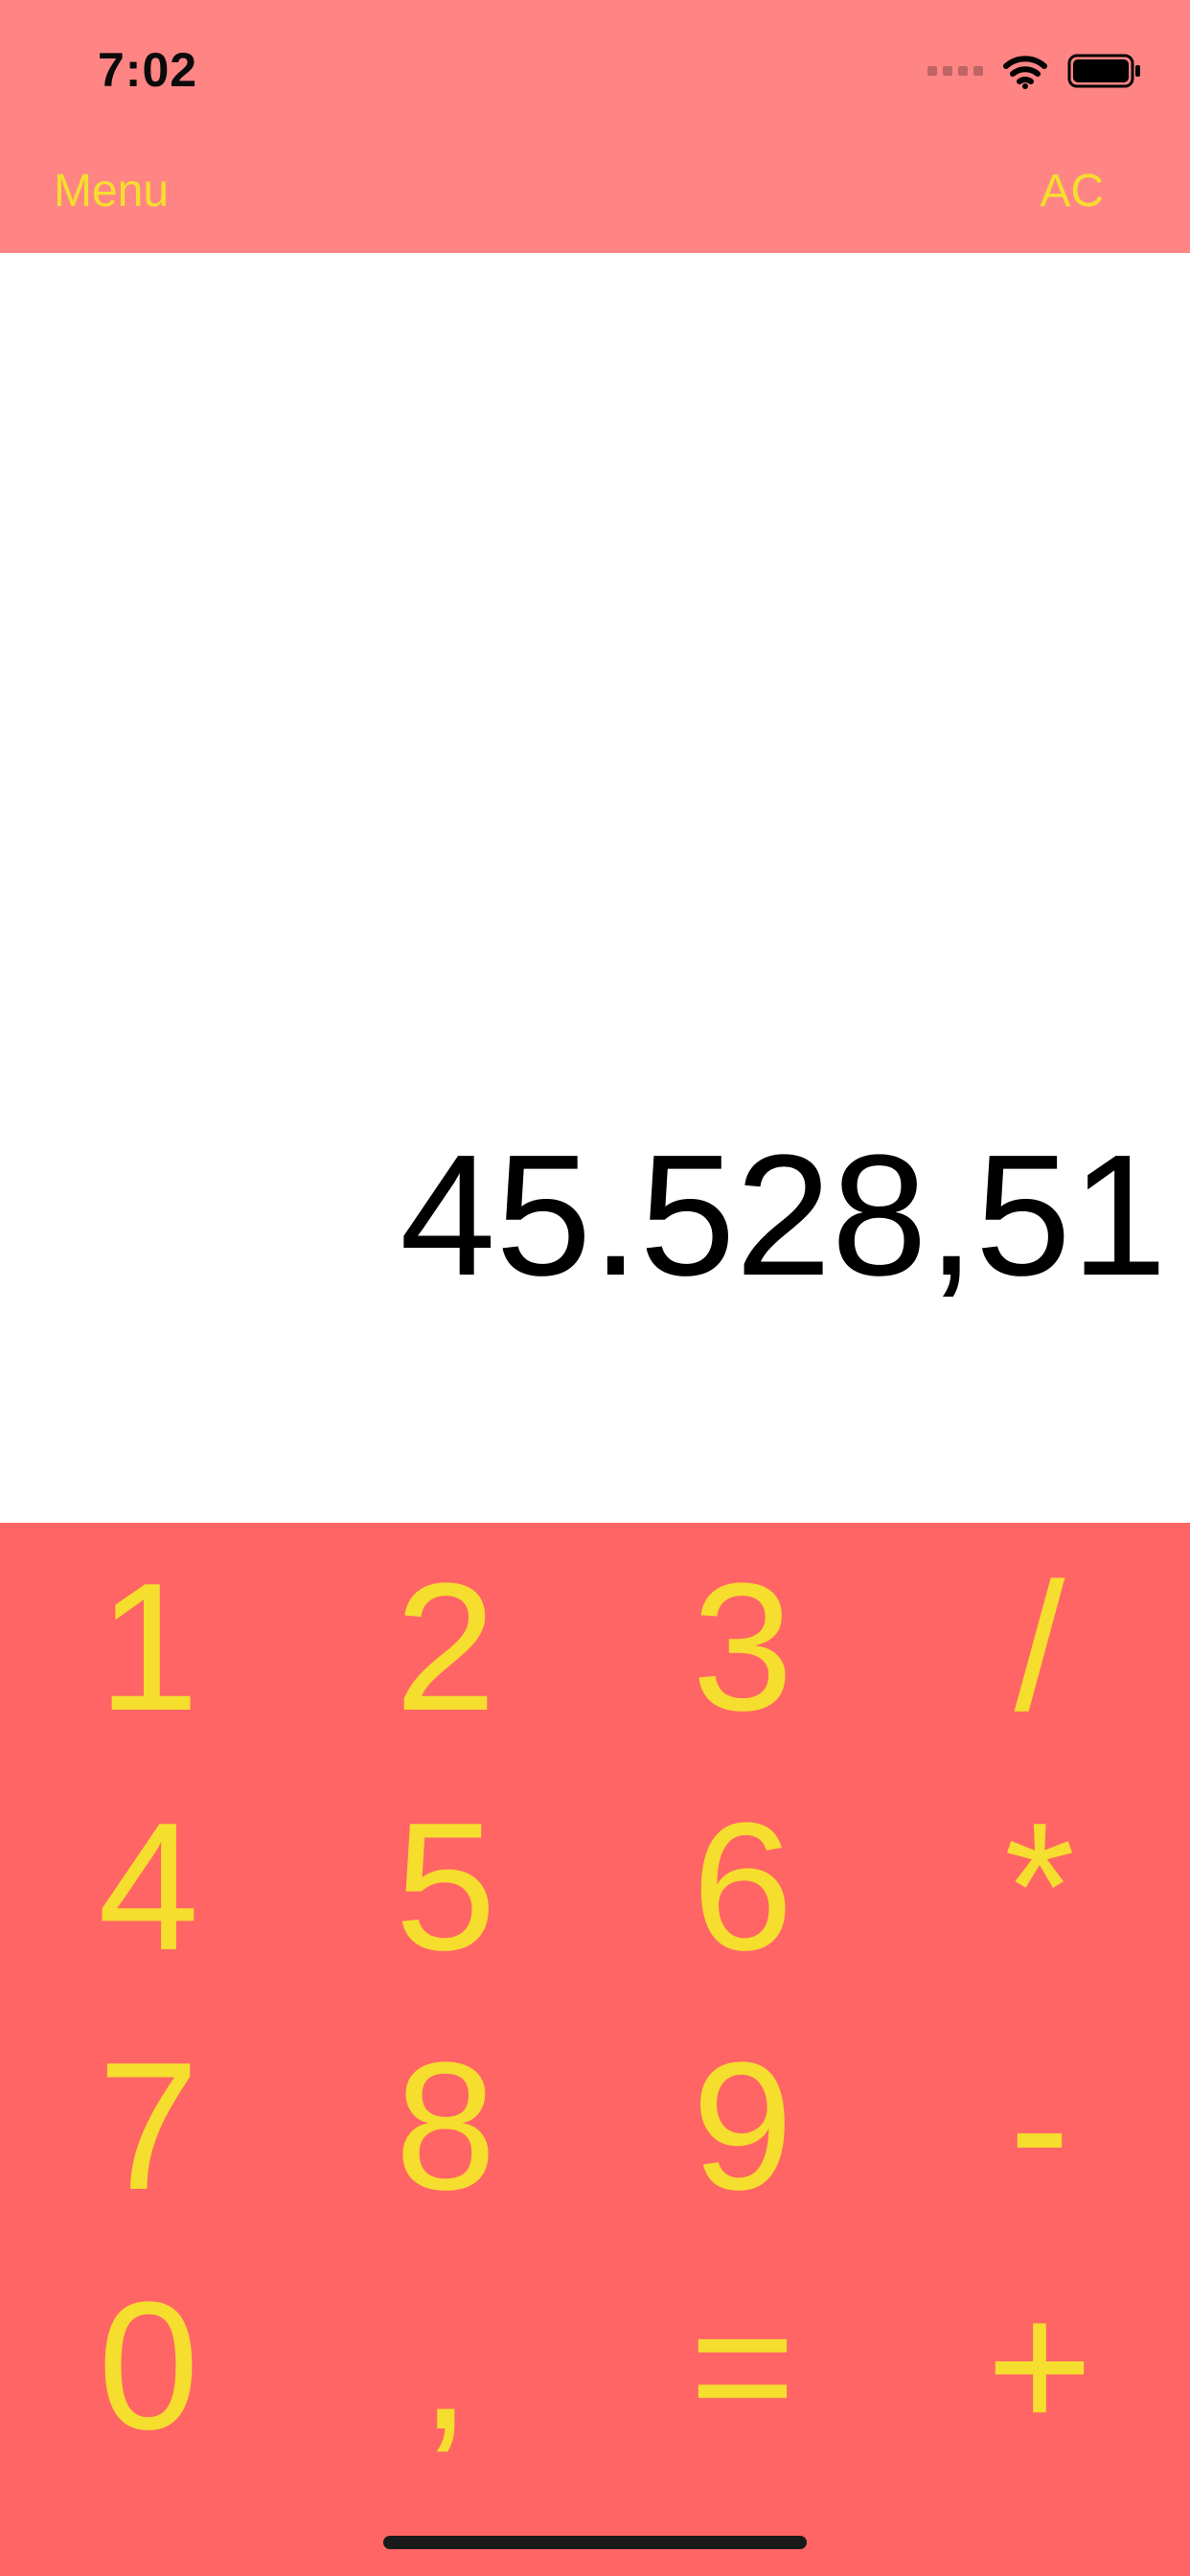 This screenshot has height=2576, width=1190. What do you see at coordinates (445, 1887) in the screenshot?
I see `key-5: 5` at bounding box center [445, 1887].